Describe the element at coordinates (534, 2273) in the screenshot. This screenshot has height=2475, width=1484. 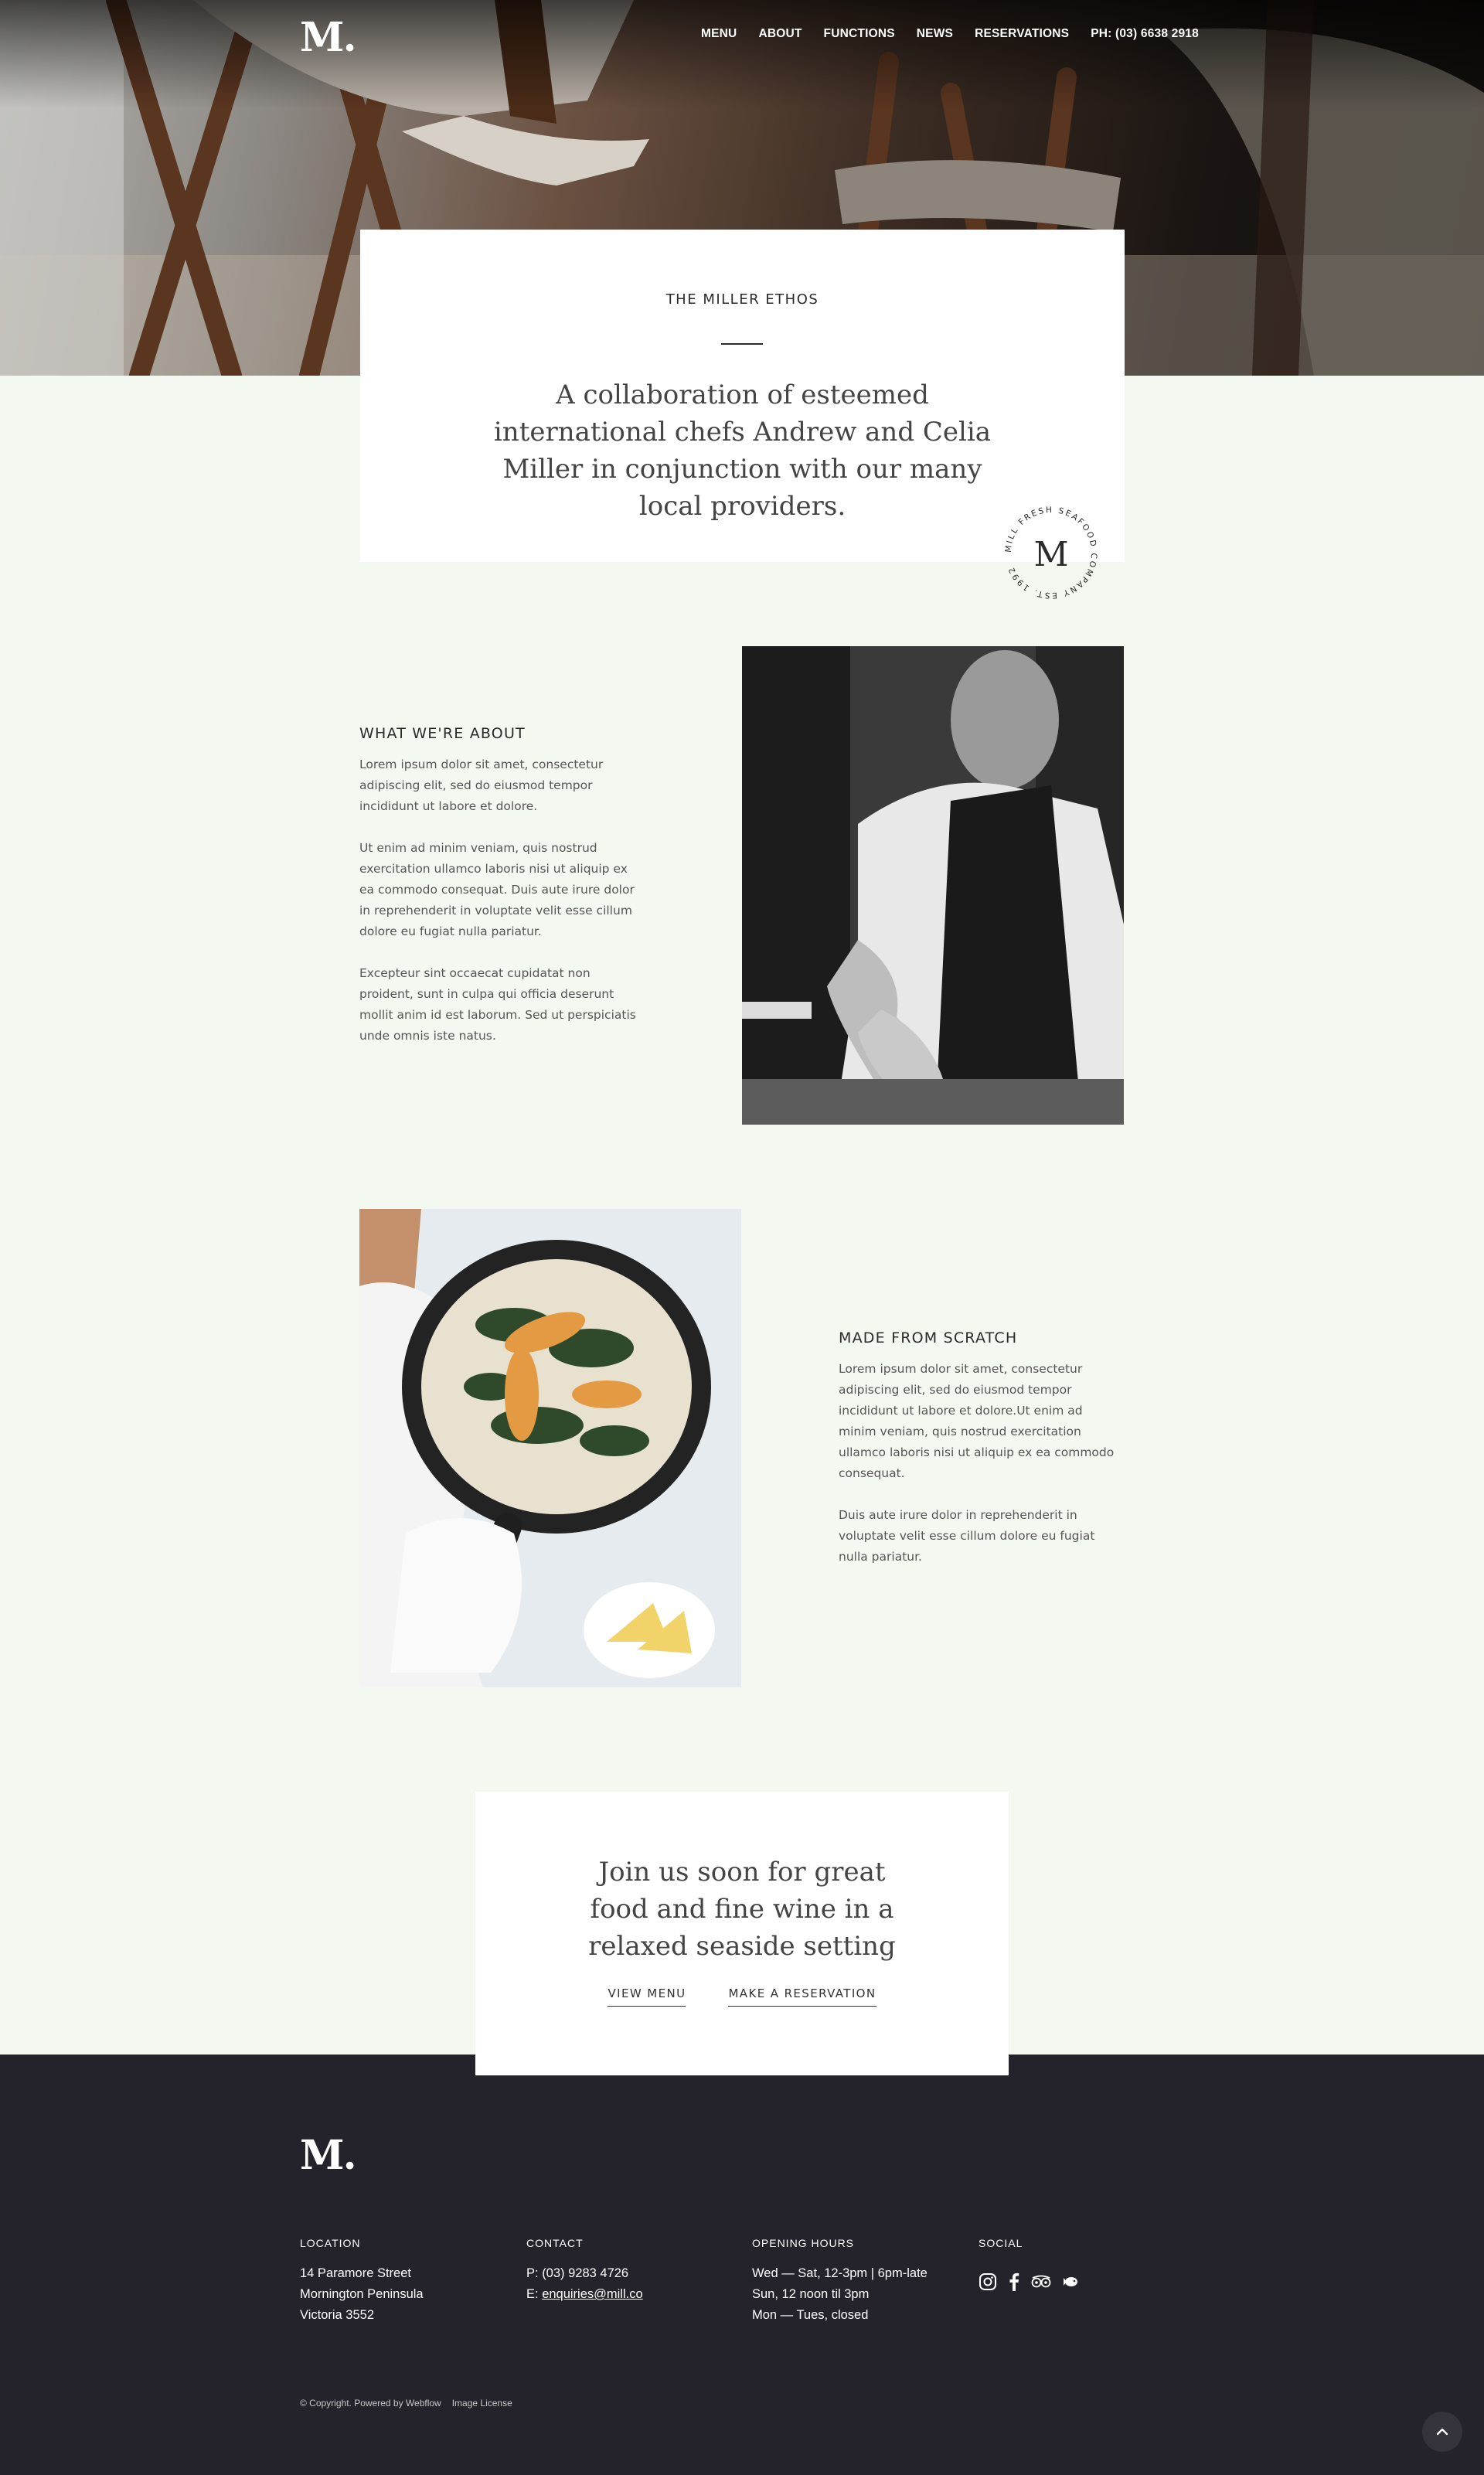
I see `phone-prefix: P:` at that location.